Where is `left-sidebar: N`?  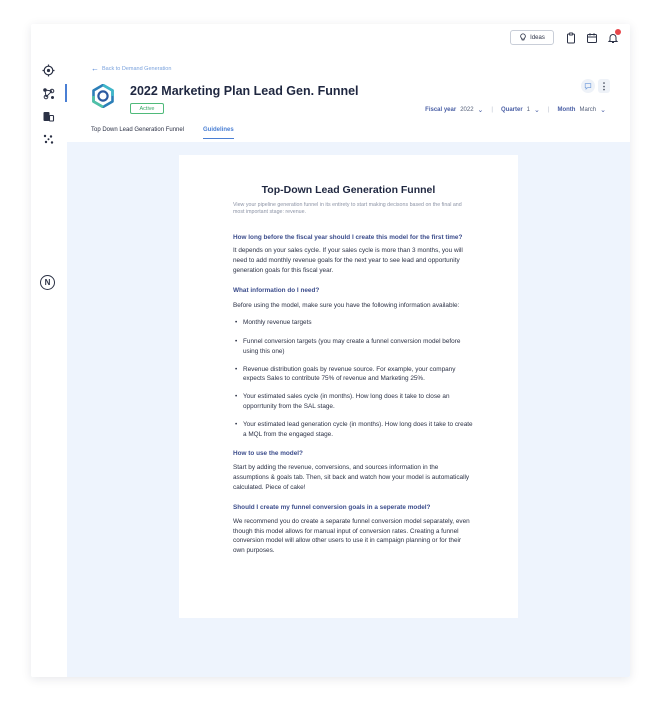 left-sidebar: N is located at coordinates (49, 364).